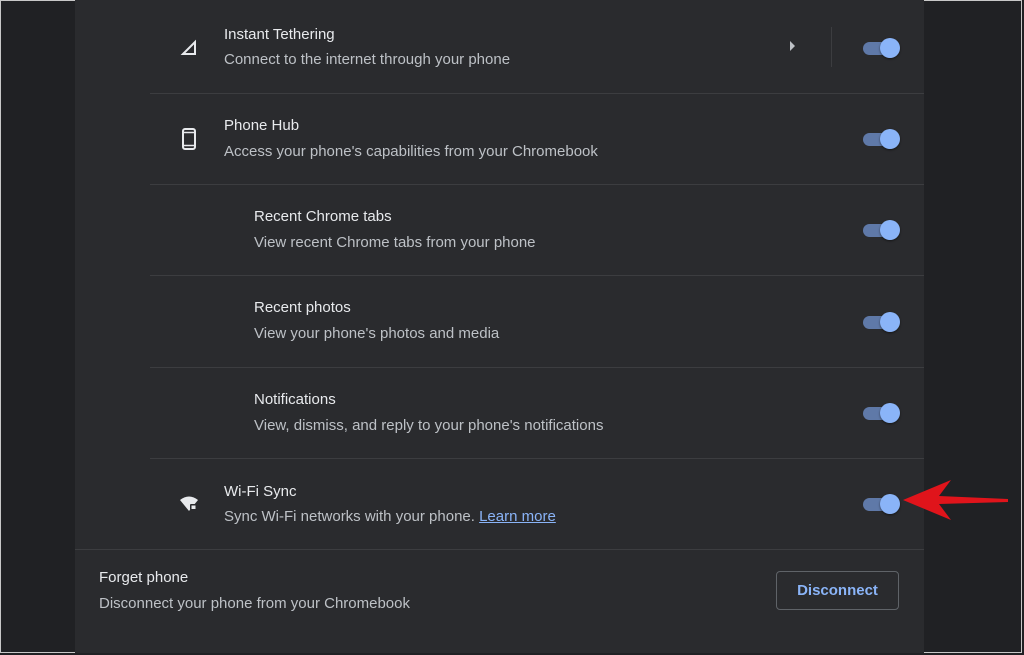  What do you see at coordinates (881, 230) in the screenshot?
I see `toggle-recent-chrome-tabs` at bounding box center [881, 230].